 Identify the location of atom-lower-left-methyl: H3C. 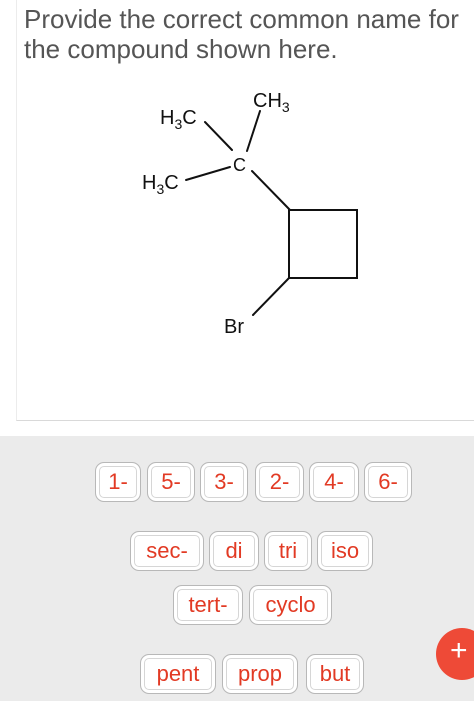
(160, 184).